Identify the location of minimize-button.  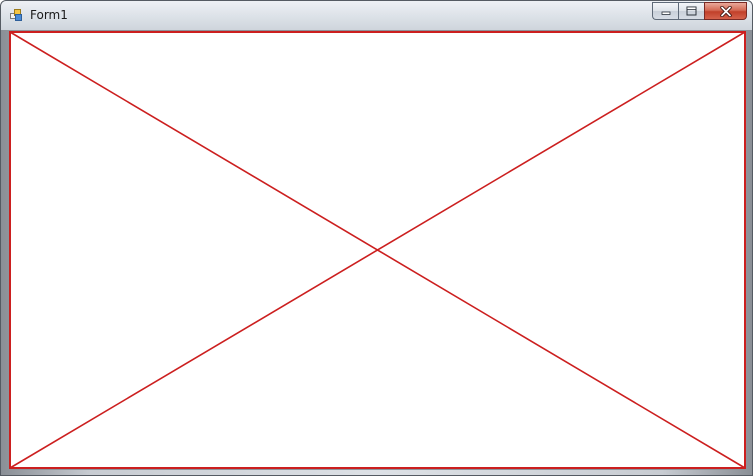
(665, 11).